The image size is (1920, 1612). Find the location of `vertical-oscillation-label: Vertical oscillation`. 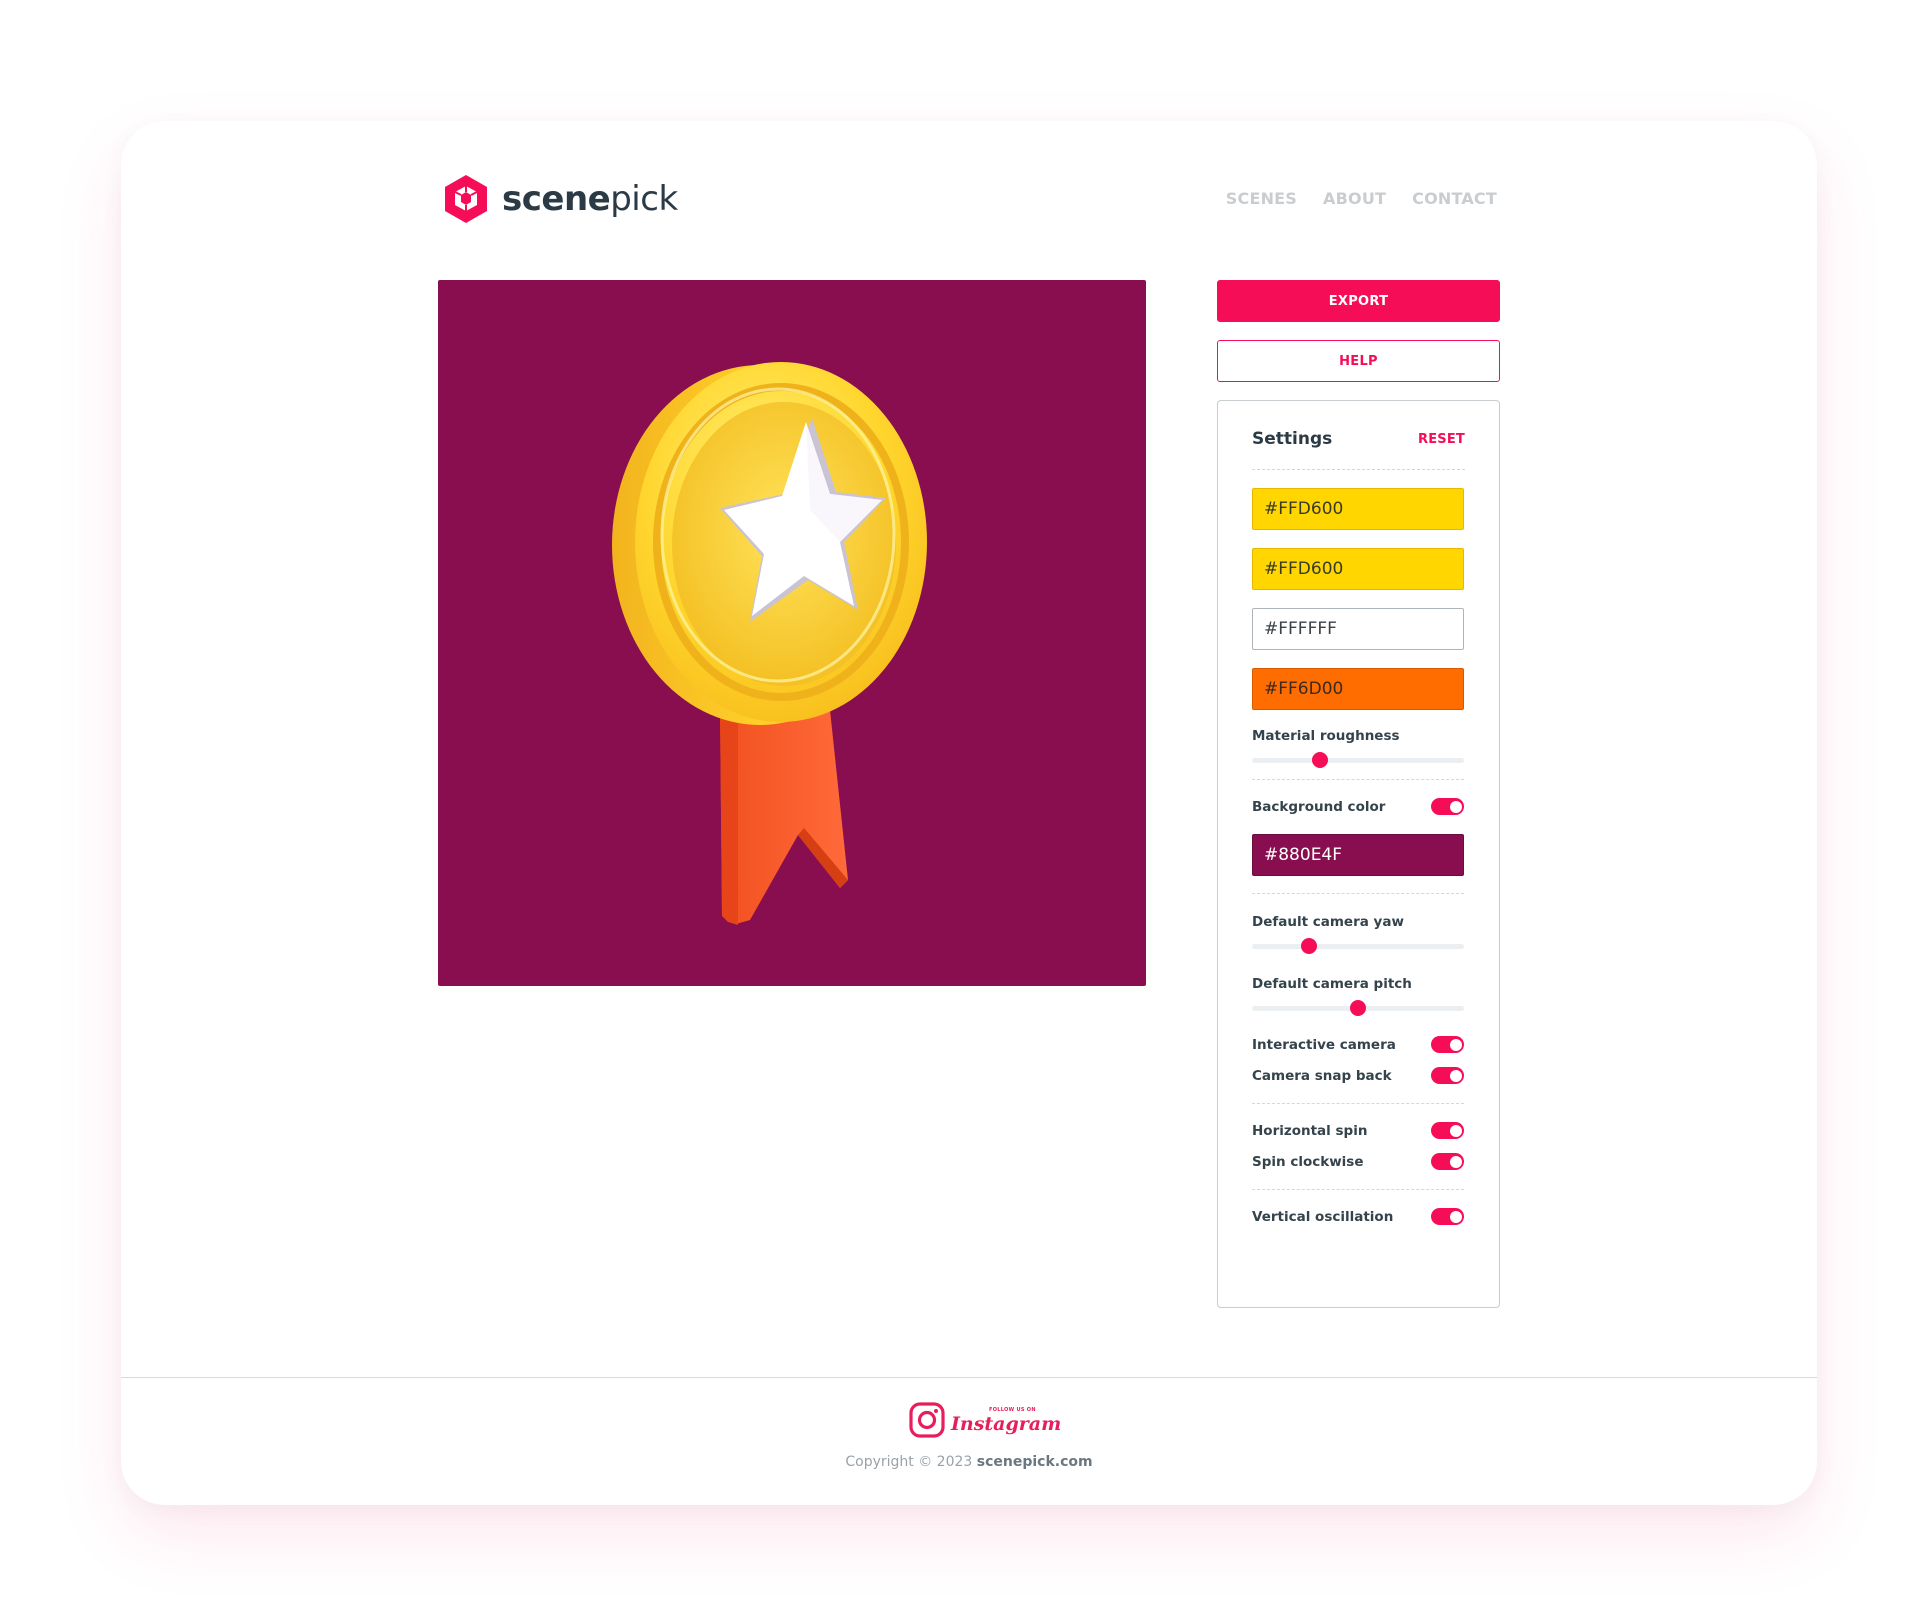

vertical-oscillation-label: Vertical oscillation is located at coordinates (1323, 1216).